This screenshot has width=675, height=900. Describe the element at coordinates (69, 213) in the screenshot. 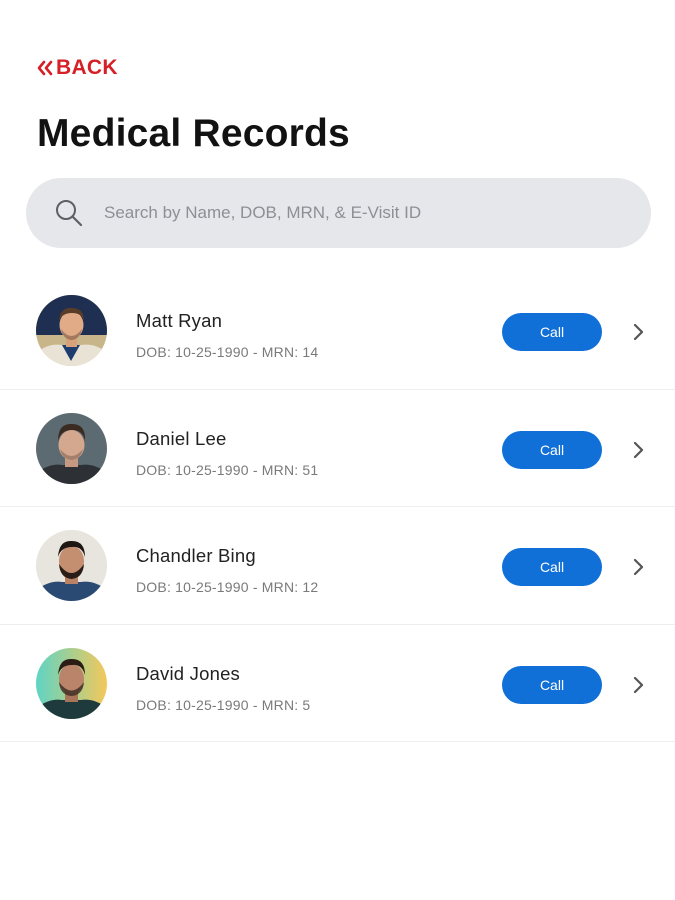

I see `search-icon` at that location.